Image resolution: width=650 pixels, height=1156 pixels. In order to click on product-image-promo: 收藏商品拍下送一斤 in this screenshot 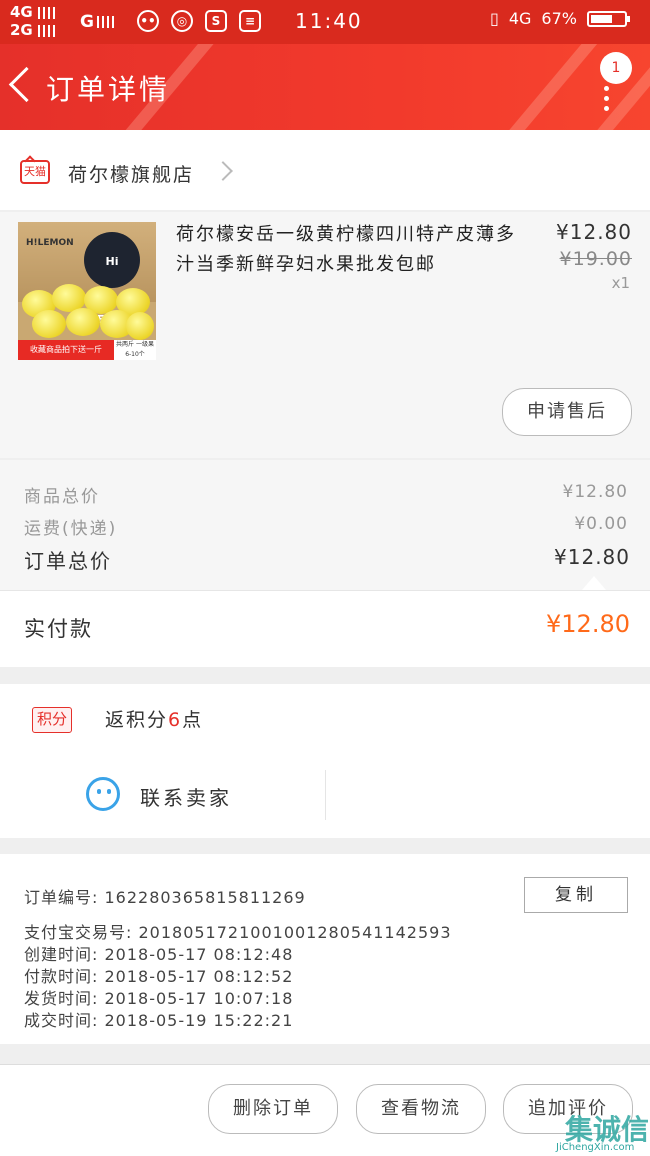, I will do `click(66, 350)`.